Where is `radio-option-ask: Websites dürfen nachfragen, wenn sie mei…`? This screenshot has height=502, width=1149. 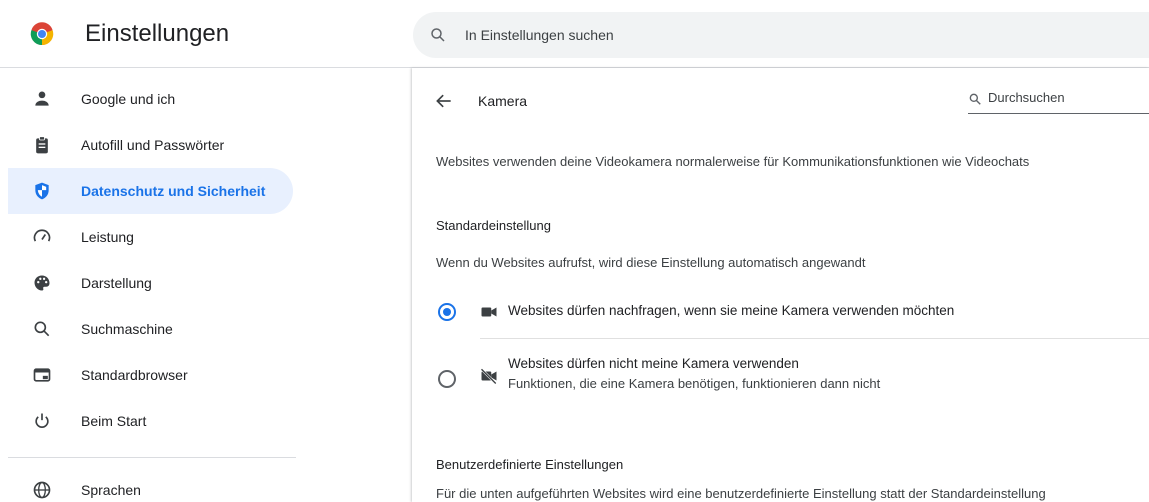 radio-option-ask: Websites dürfen nachfragen, wenn sie mei… is located at coordinates (780, 315).